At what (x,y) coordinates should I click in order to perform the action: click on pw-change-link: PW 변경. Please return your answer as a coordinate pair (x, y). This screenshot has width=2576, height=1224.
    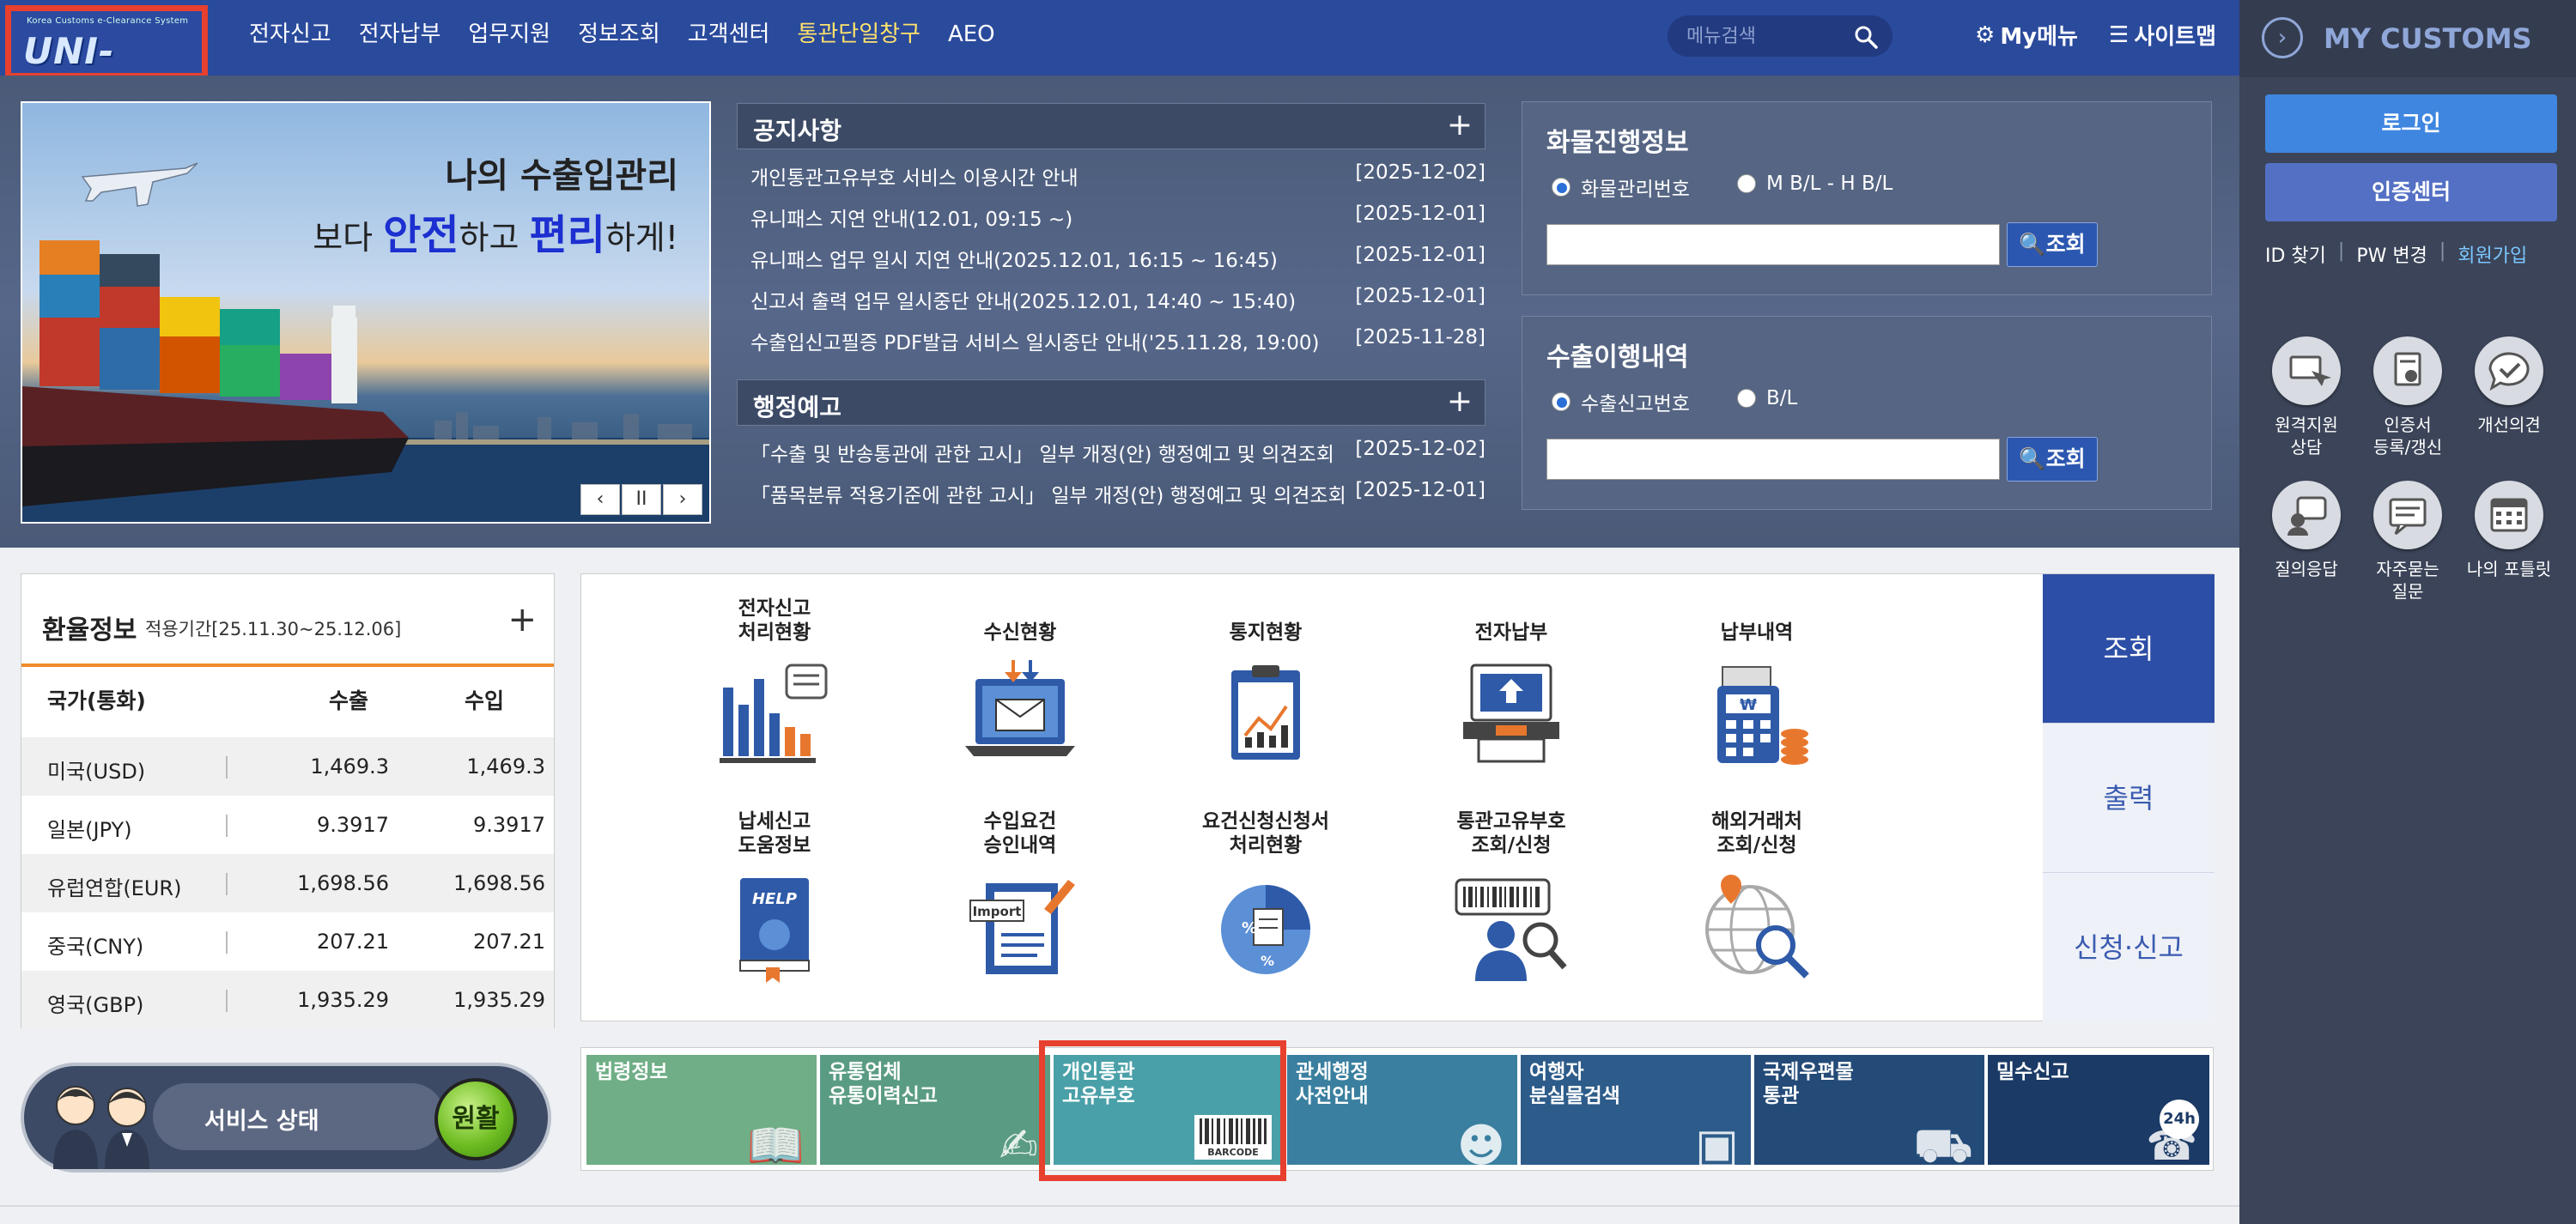
    Looking at the image, I should click on (2391, 254).